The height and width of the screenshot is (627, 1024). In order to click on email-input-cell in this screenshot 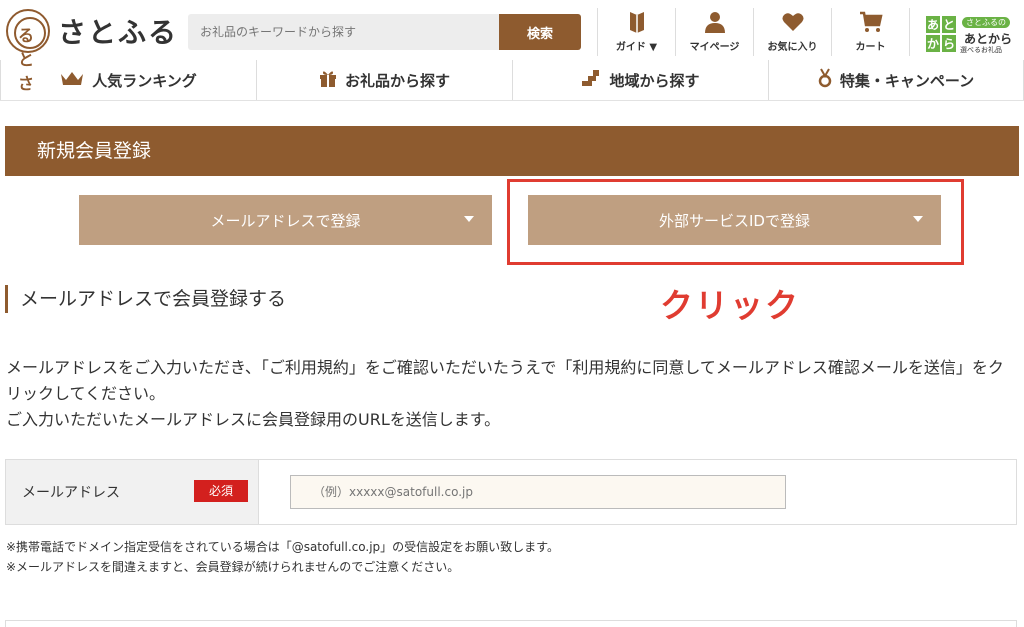, I will do `click(637, 492)`.